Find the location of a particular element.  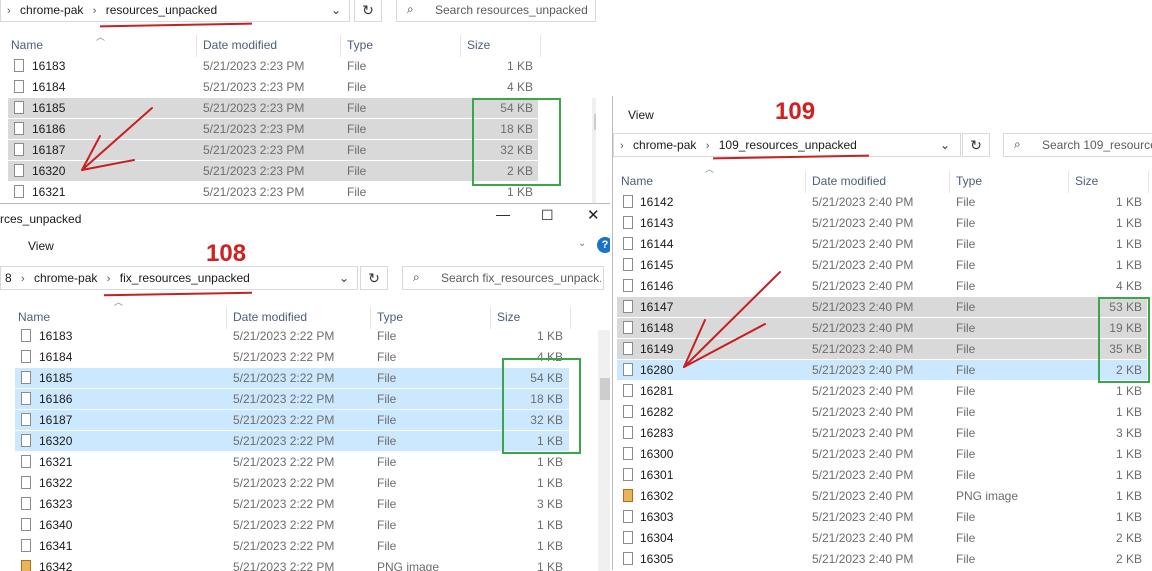

address-bar: › chrome-pak › 109_resources_unpacked ⌄ is located at coordinates (787, 145).